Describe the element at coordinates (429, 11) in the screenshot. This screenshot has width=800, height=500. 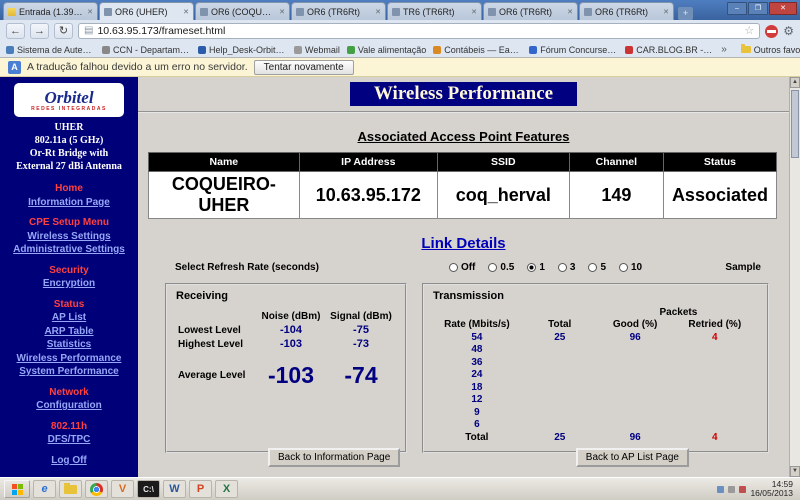
I see `tab-label: TR6 (TR6Rt)` at that location.